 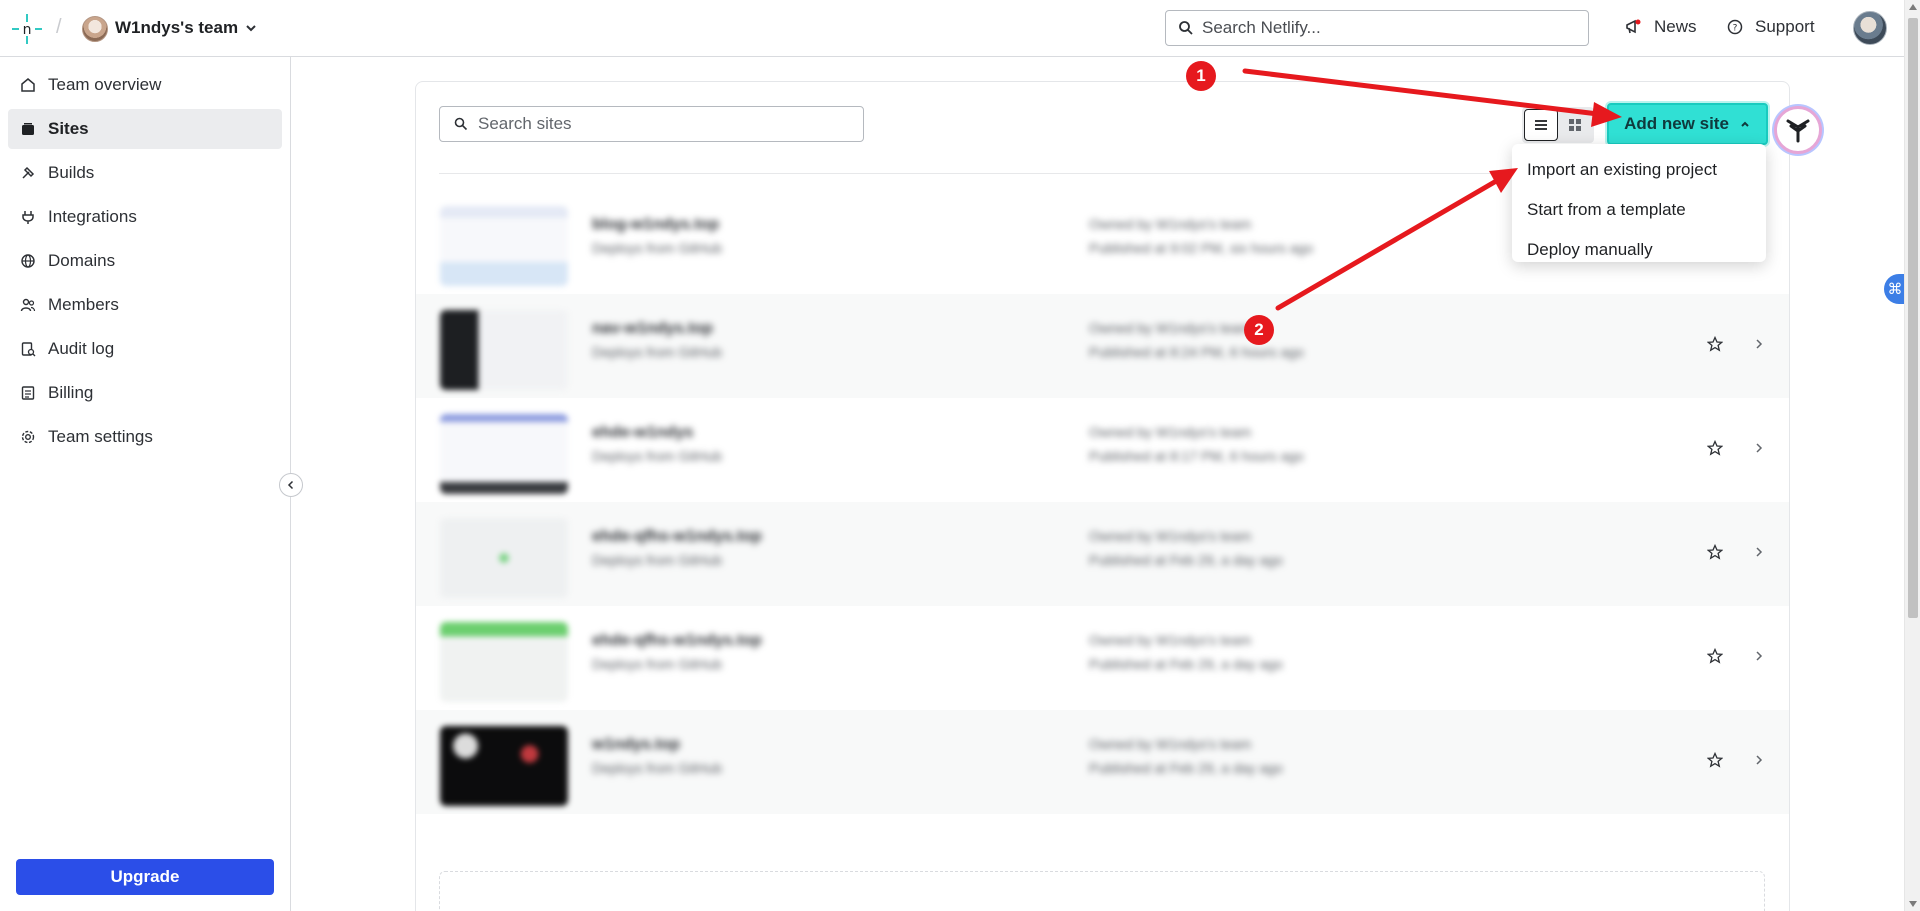 I want to click on hammer-icon, so click(x=28, y=172).